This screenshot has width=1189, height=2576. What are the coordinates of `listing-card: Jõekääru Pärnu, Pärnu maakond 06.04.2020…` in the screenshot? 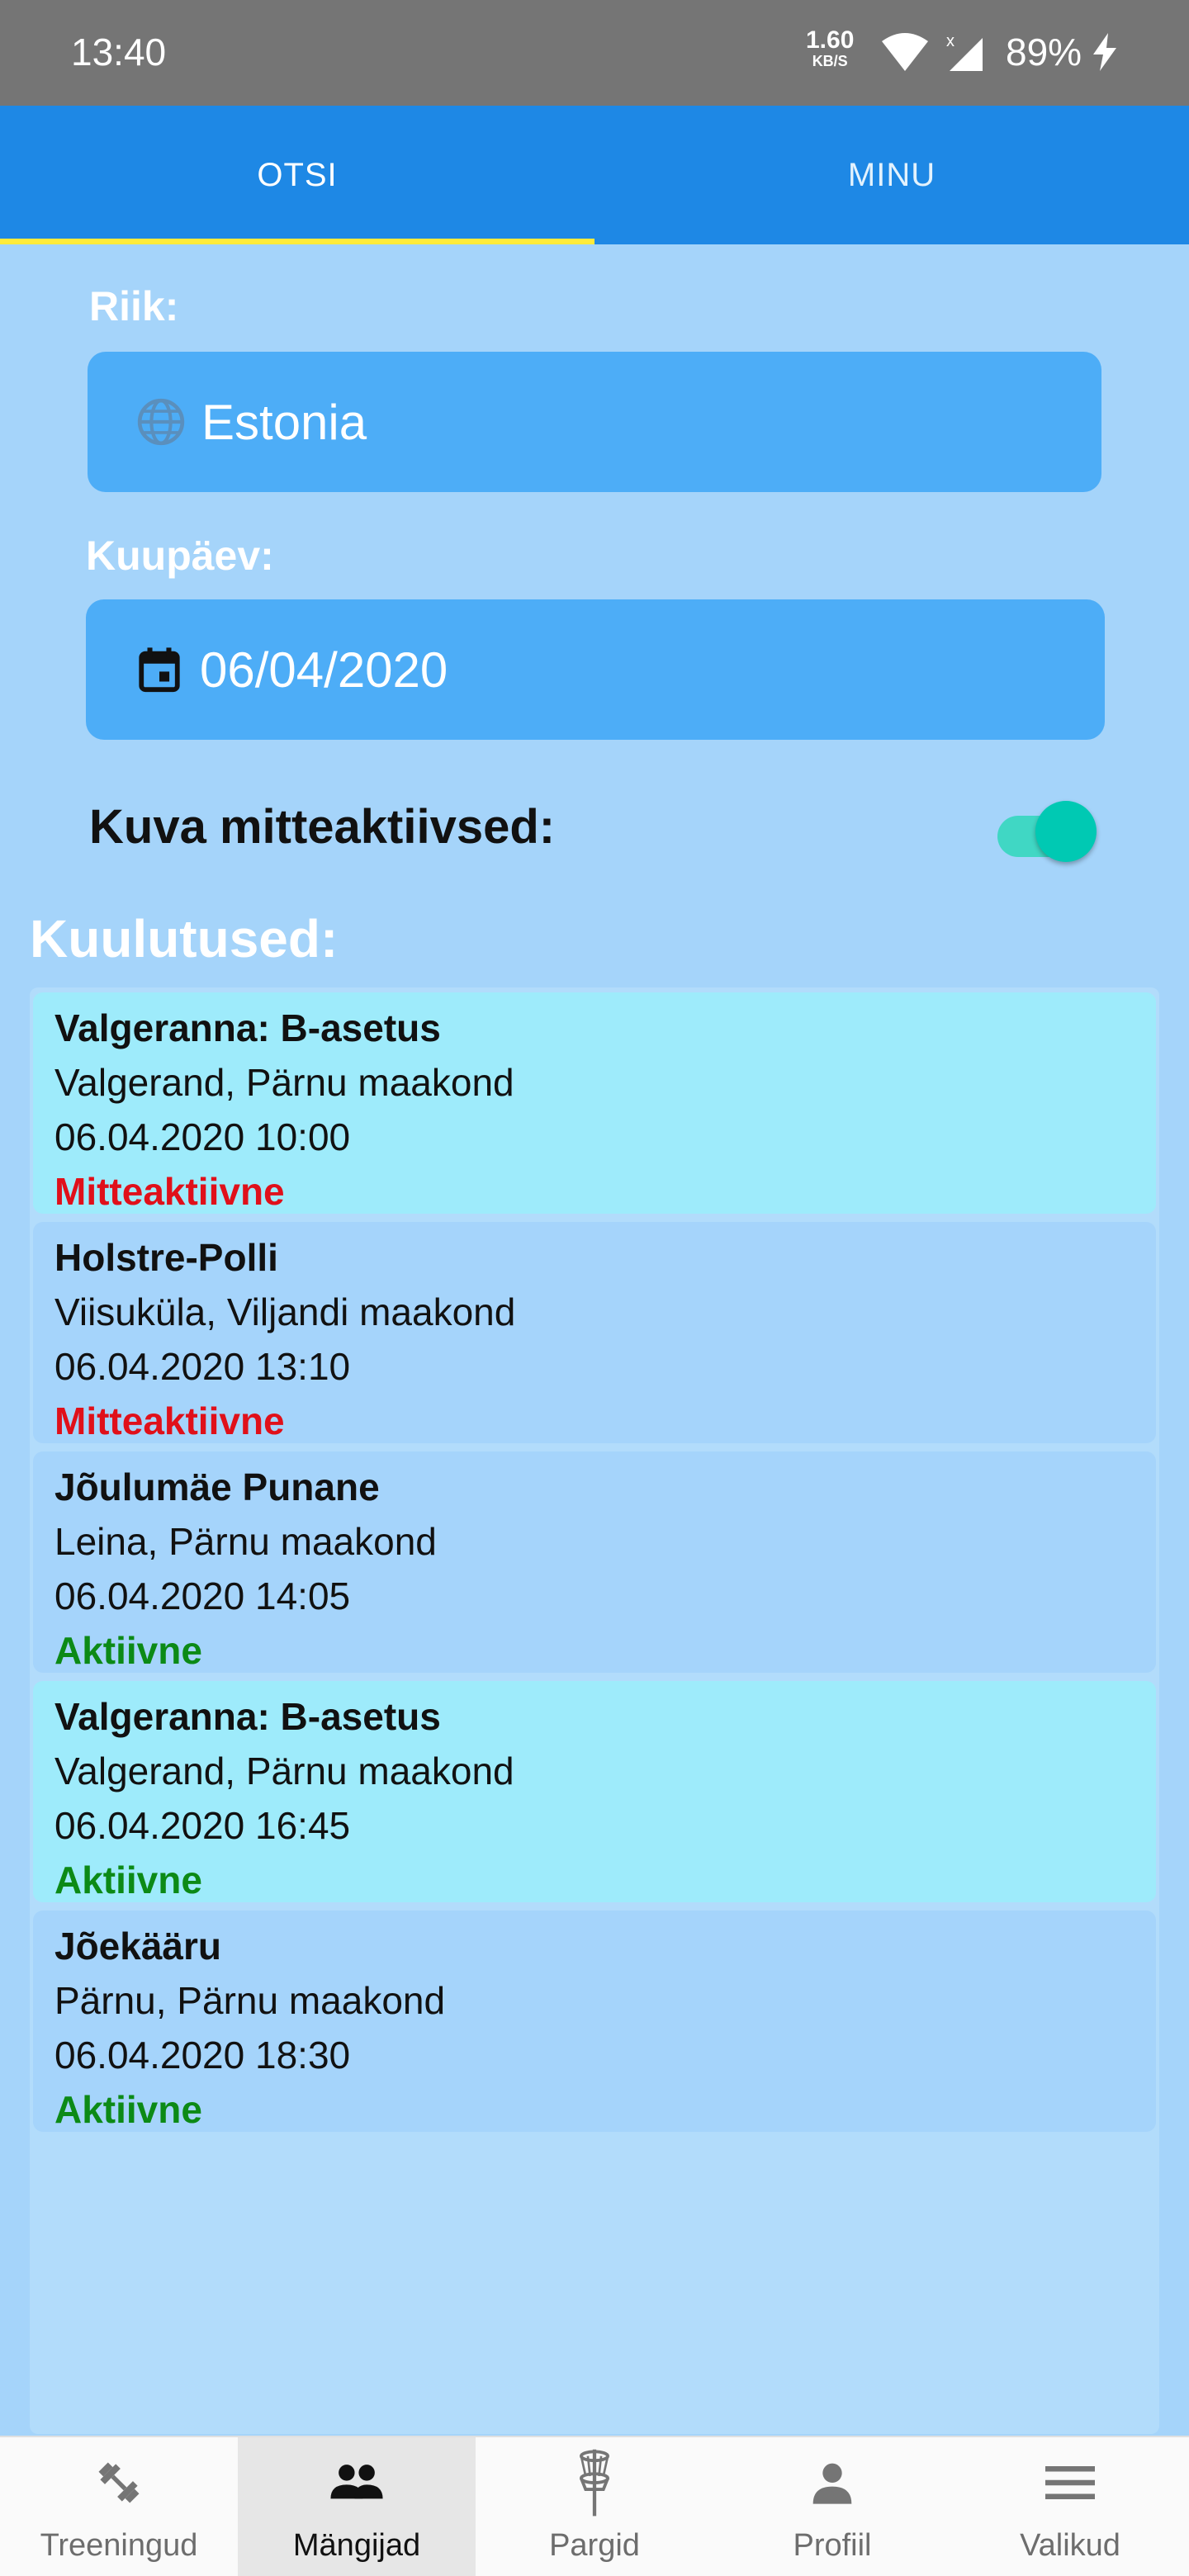 It's located at (594, 2021).